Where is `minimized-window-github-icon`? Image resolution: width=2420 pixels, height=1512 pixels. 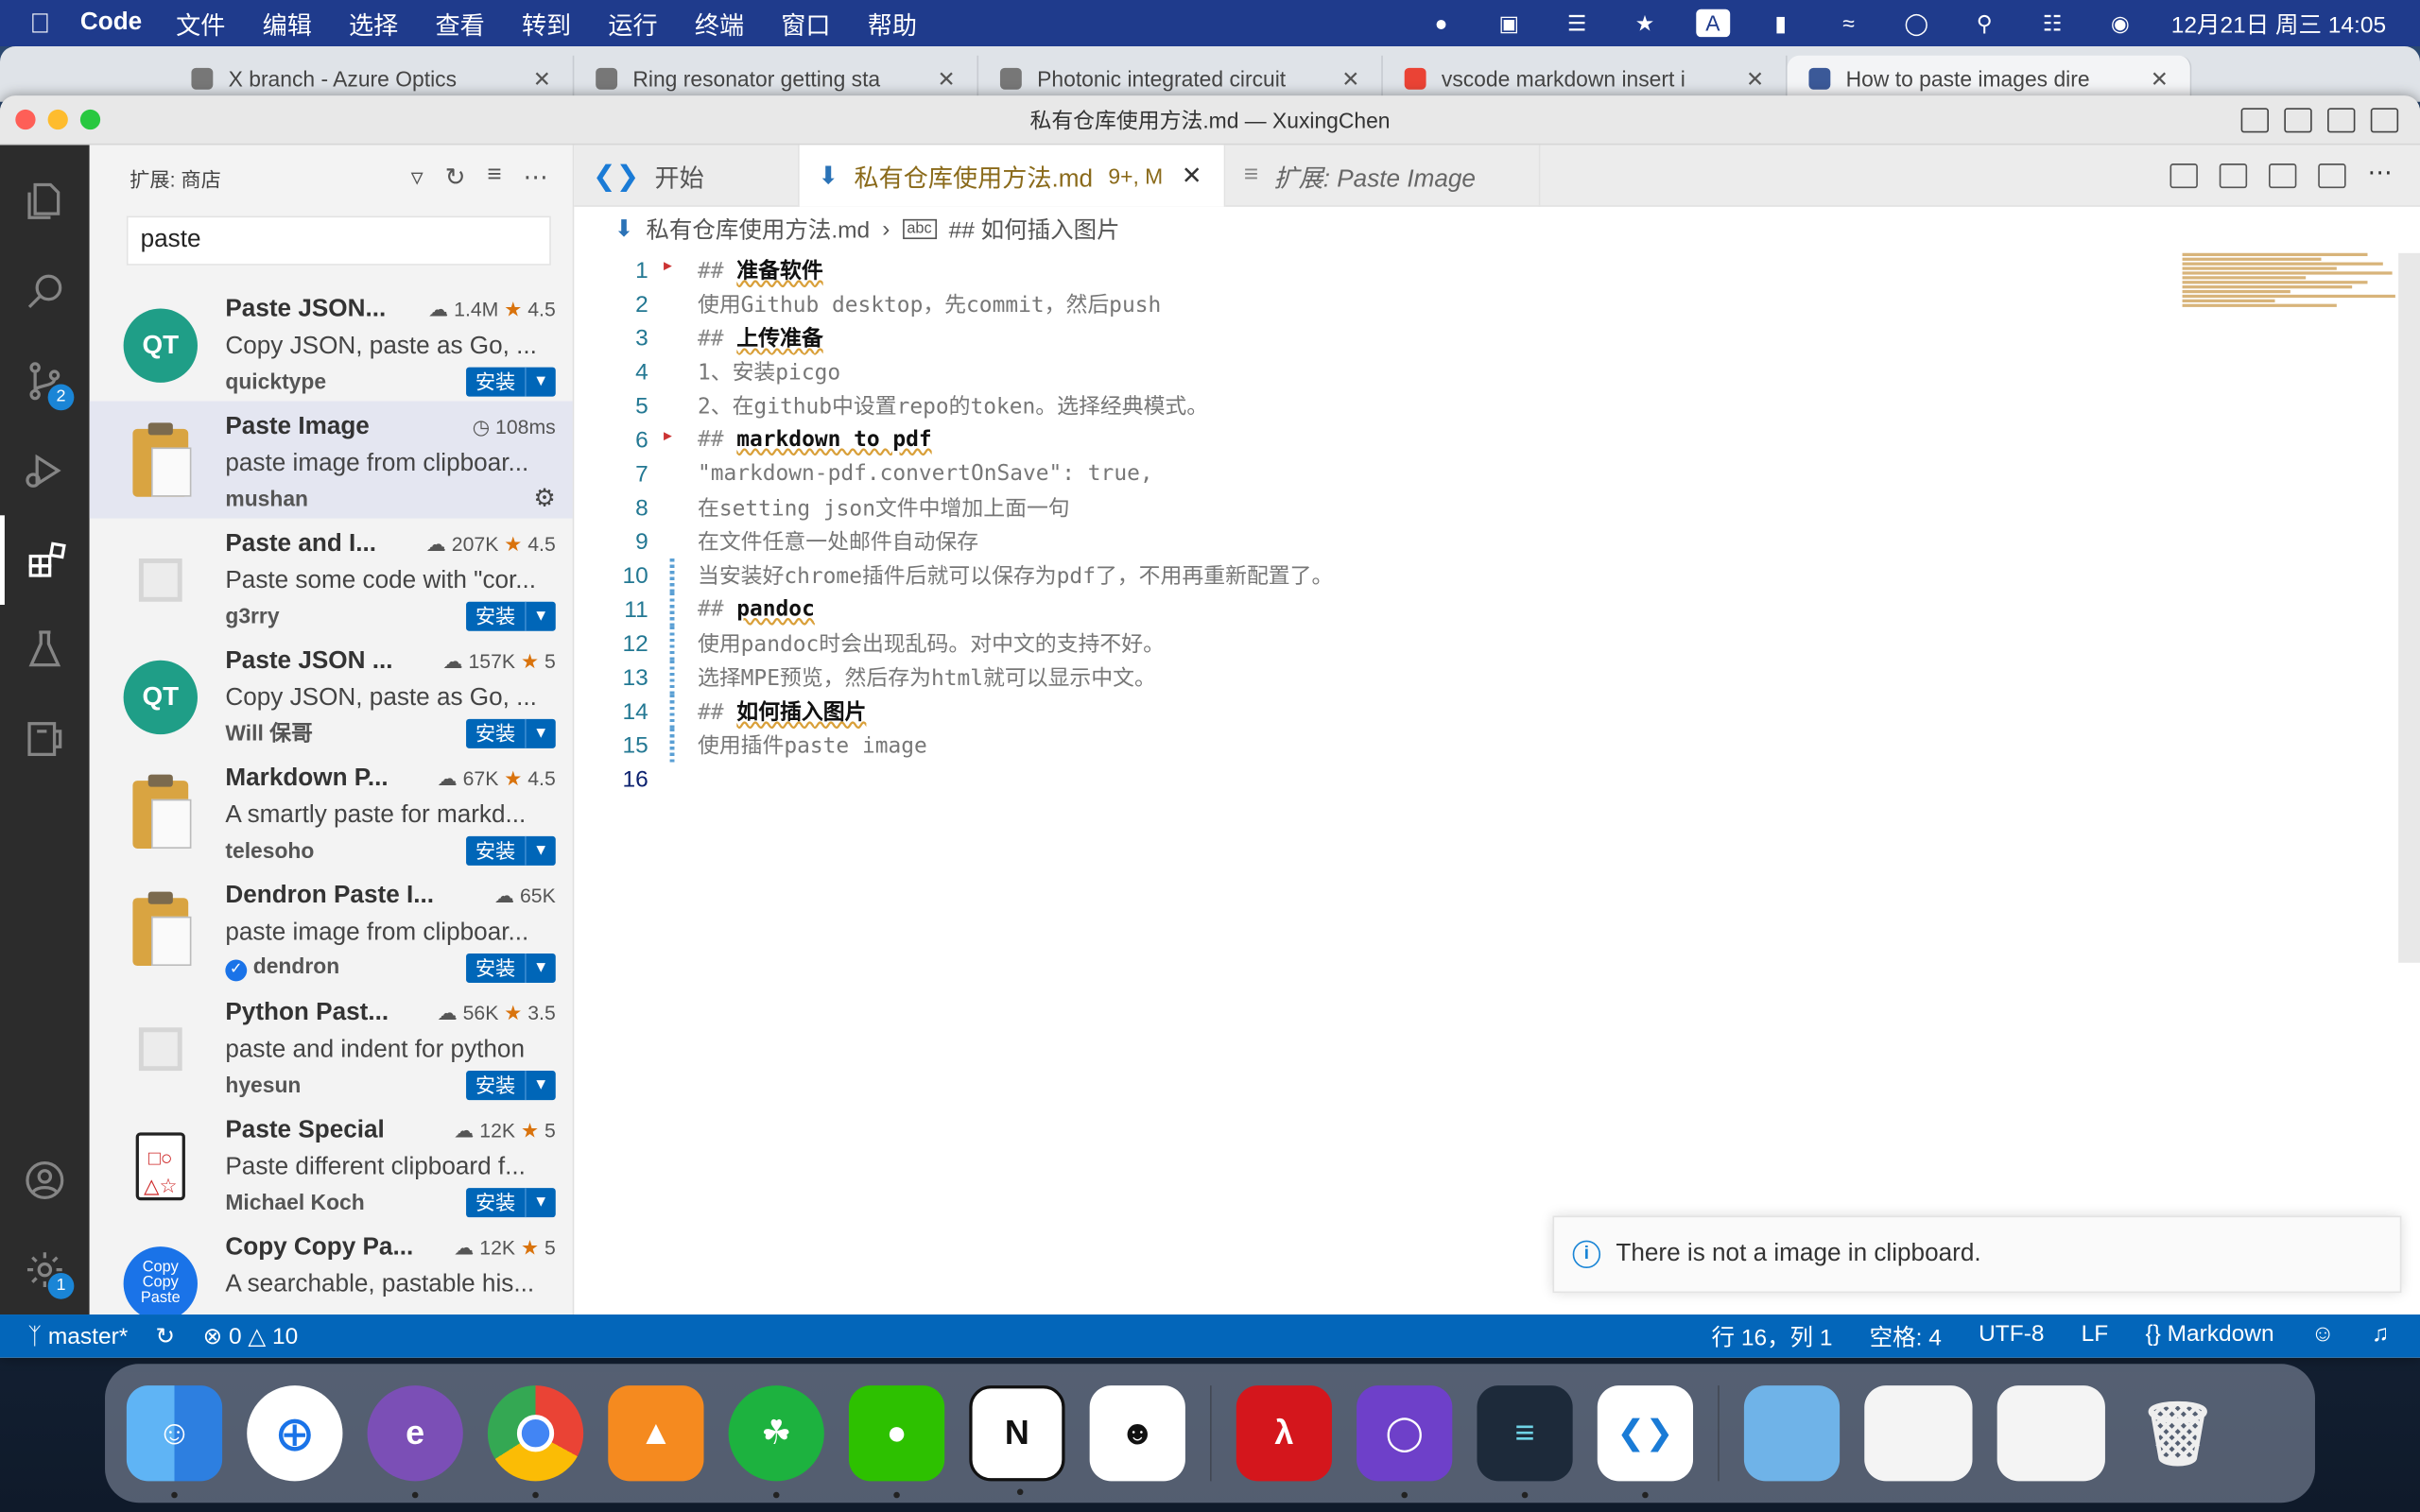
minimized-window-github-icon is located at coordinates (1918, 1433).